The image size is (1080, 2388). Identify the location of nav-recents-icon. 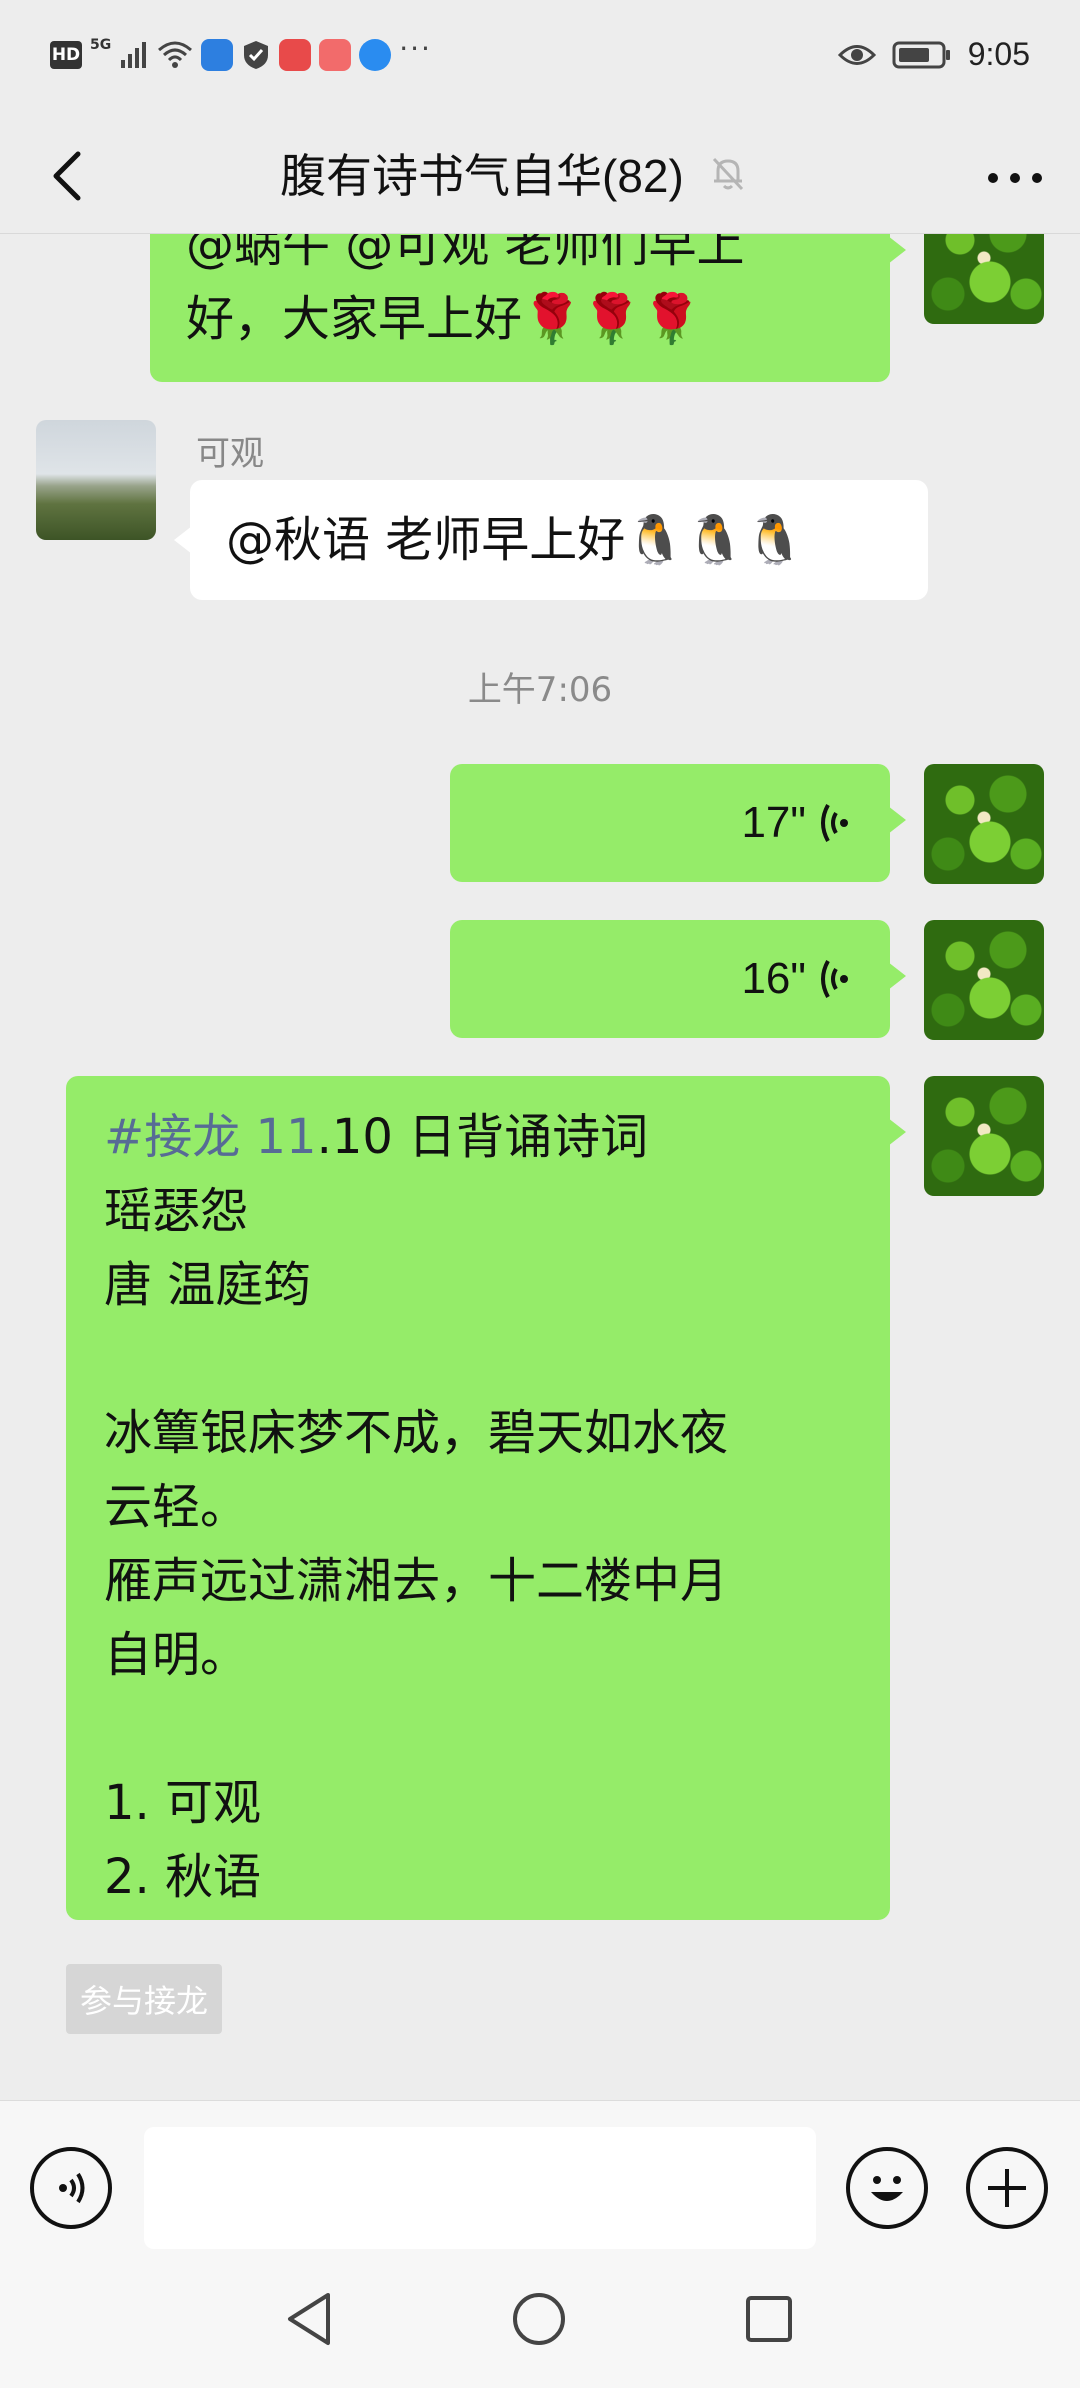
(769, 2319).